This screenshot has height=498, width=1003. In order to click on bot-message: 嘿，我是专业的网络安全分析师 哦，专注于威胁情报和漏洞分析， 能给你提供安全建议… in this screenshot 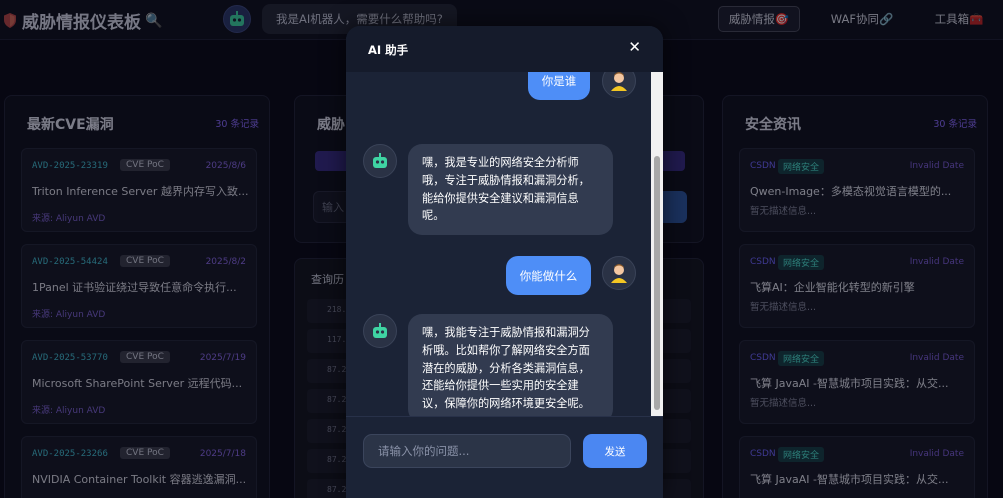, I will do `click(510, 190)`.